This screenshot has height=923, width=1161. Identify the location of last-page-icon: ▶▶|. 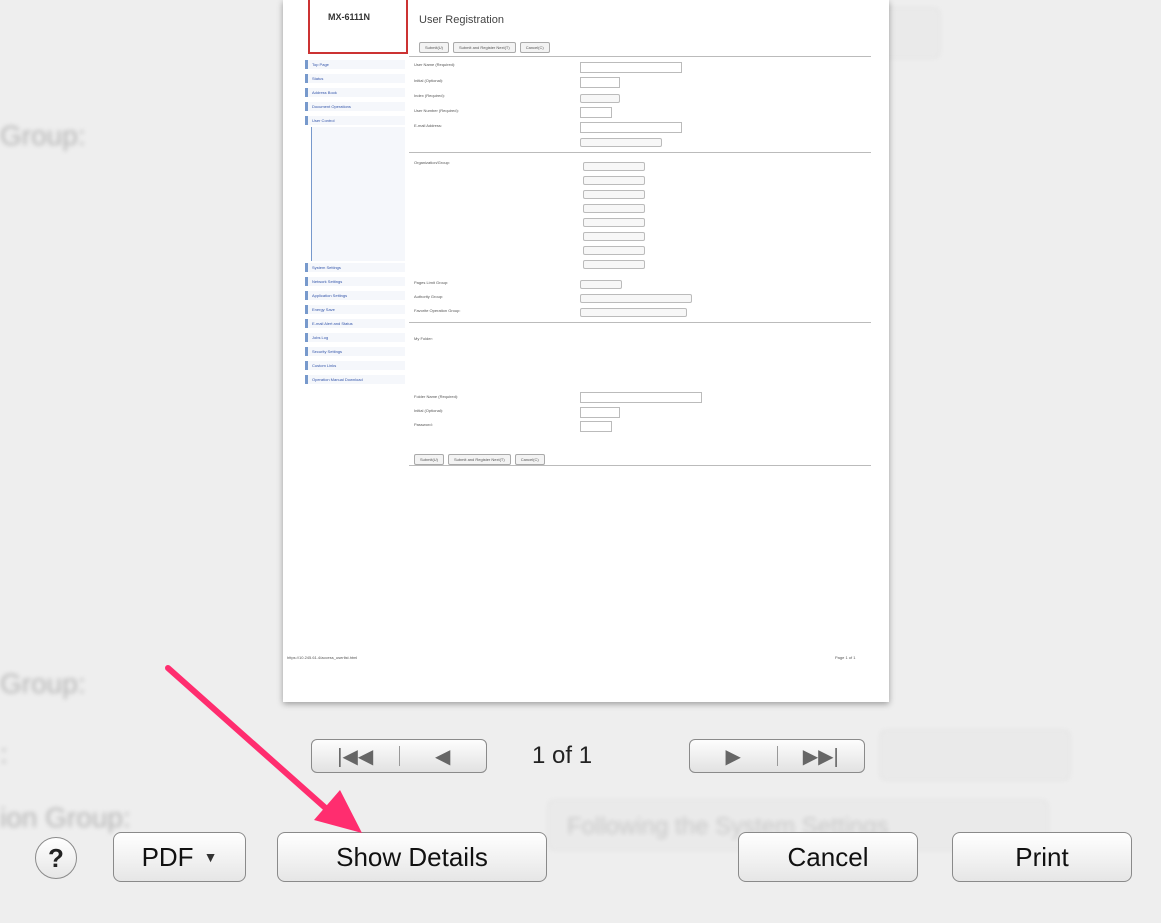
(820, 756).